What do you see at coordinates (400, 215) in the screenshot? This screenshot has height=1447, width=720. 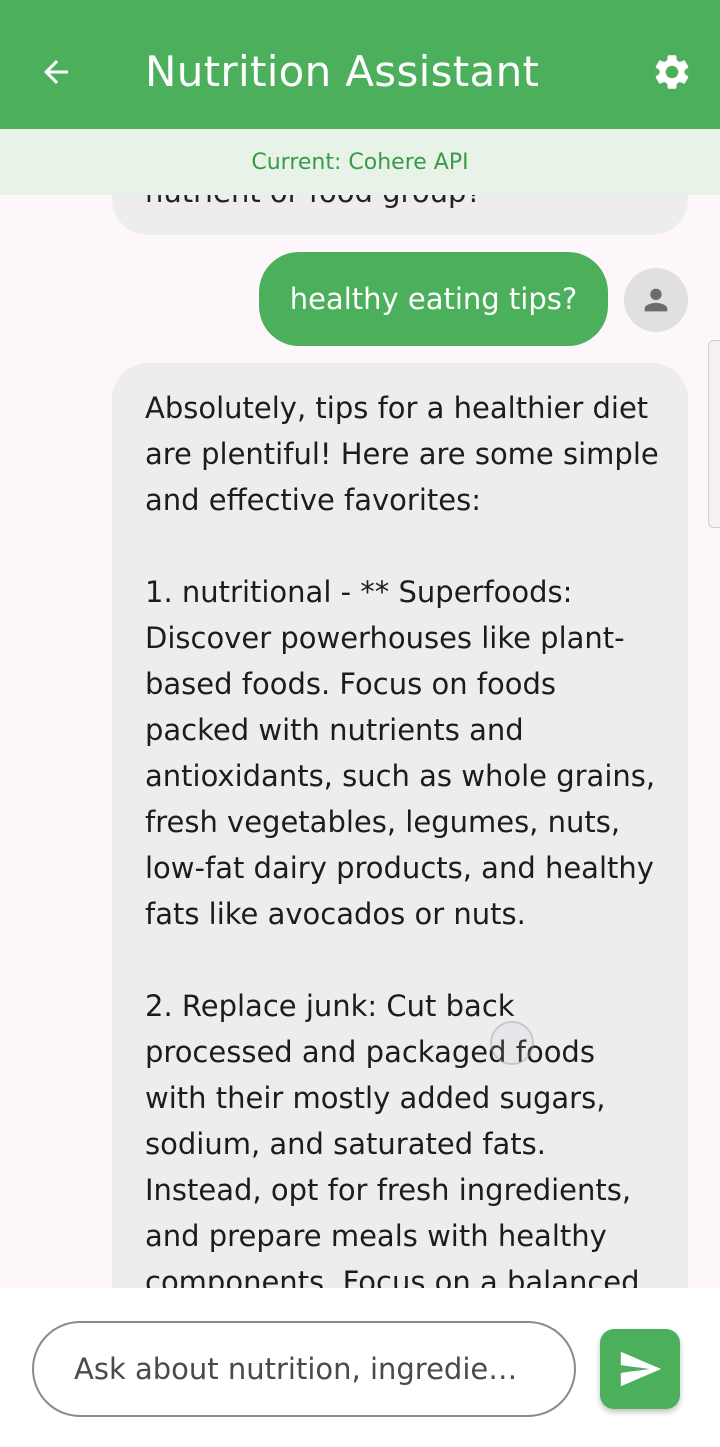 I see `bot-message-bubble: nutrient or food group?` at bounding box center [400, 215].